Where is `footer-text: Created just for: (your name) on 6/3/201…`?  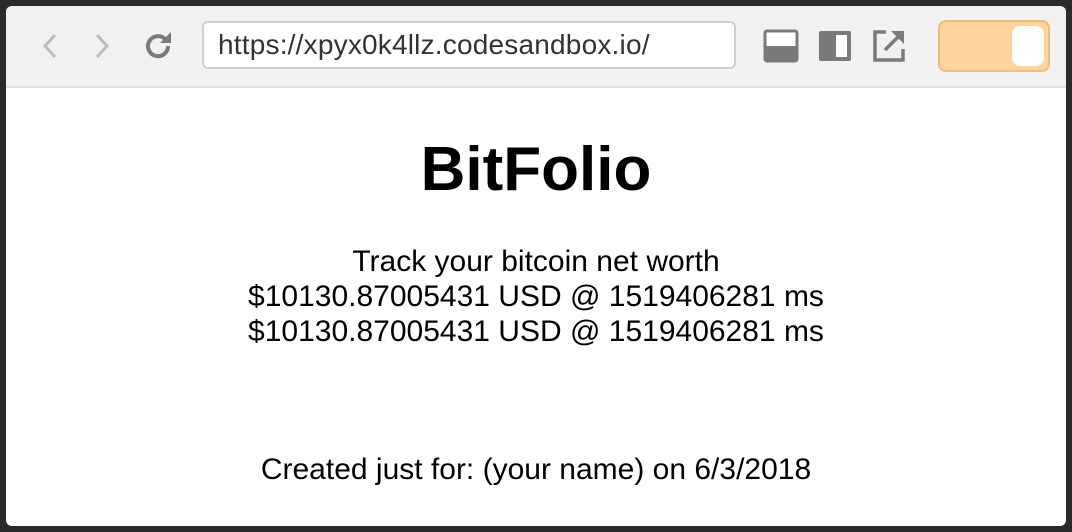
footer-text: Created just for: (your name) on 6/3/201… is located at coordinates (536, 469).